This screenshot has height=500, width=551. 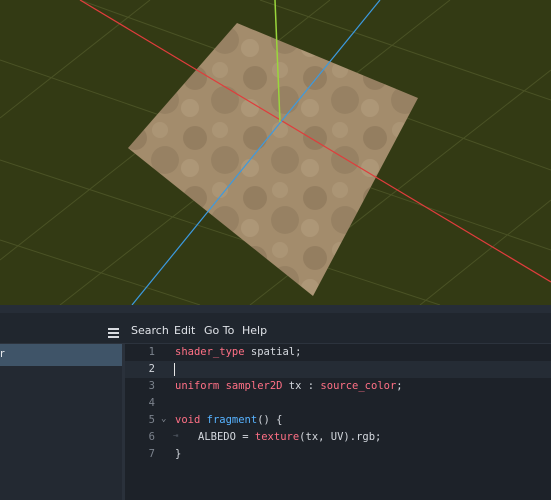 What do you see at coordinates (197, 386) in the screenshot?
I see `keyword: uniform` at bounding box center [197, 386].